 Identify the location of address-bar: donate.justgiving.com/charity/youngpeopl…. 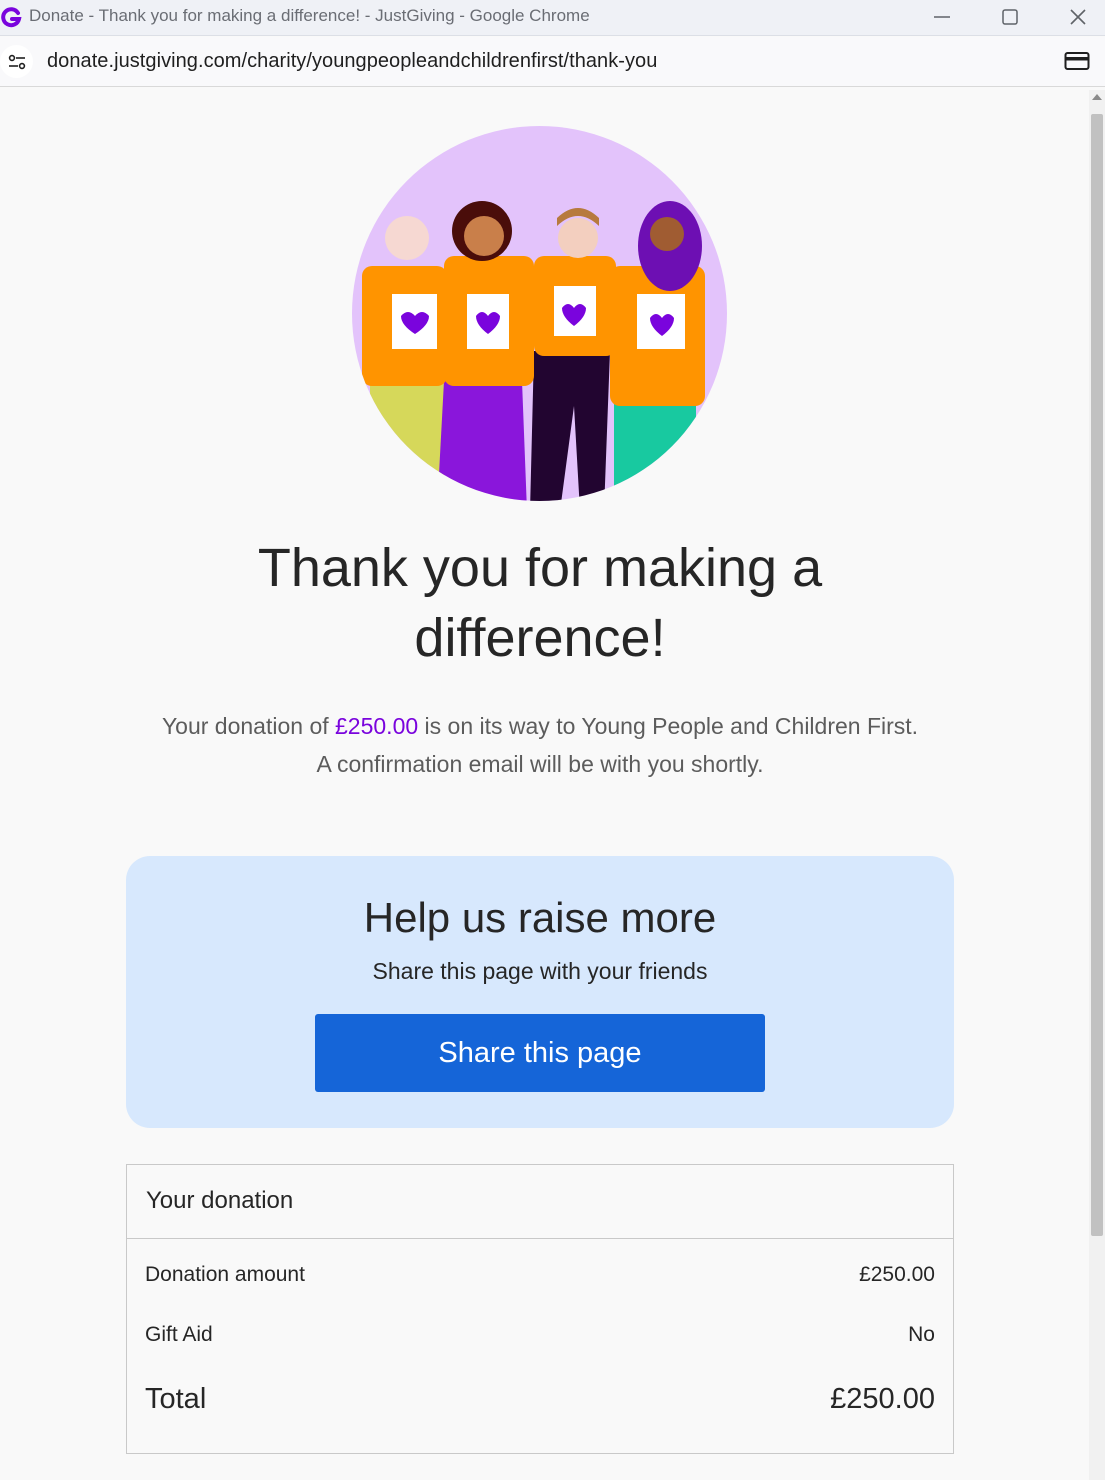
(552, 62).